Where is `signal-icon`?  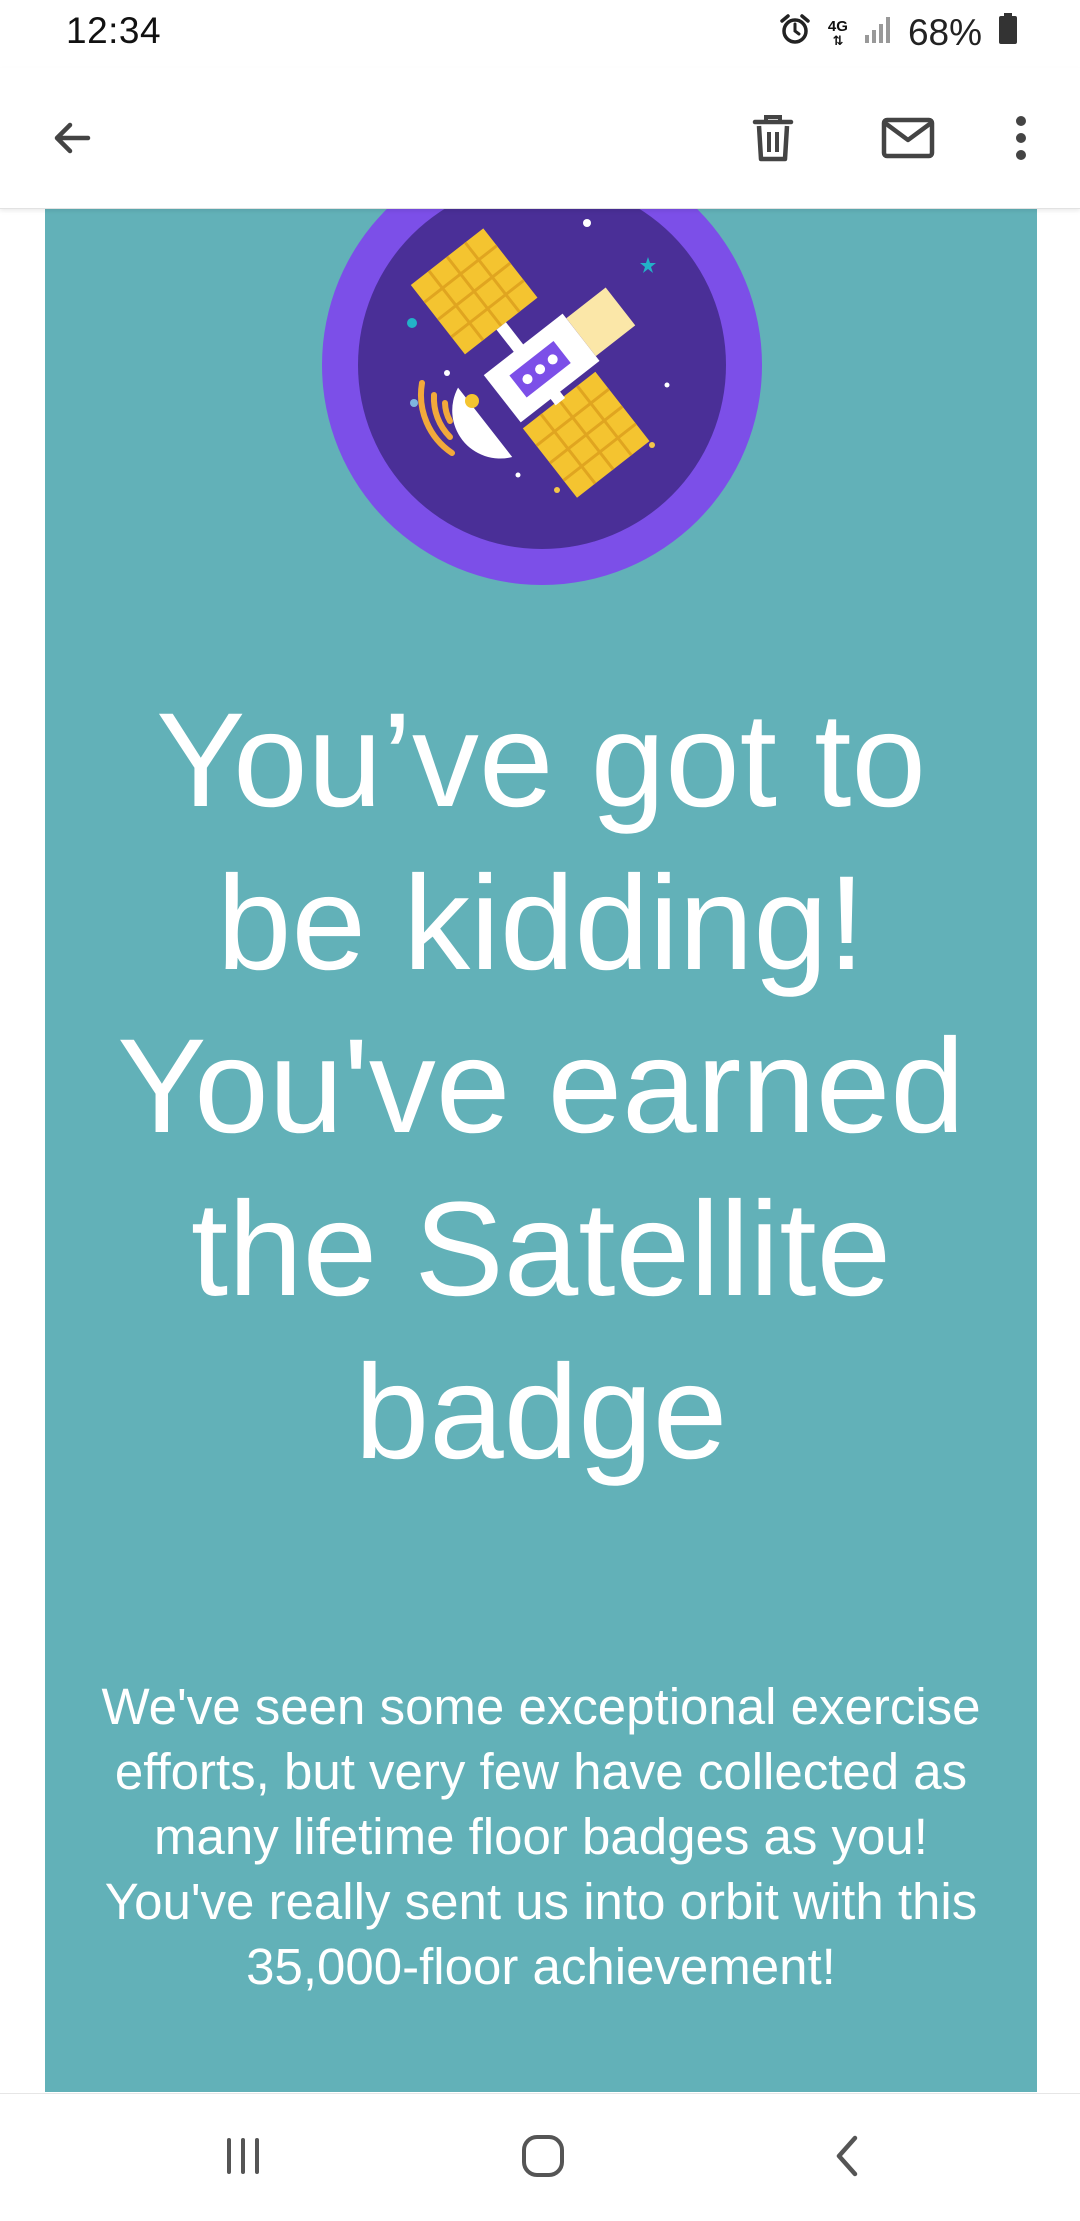 signal-icon is located at coordinates (878, 33).